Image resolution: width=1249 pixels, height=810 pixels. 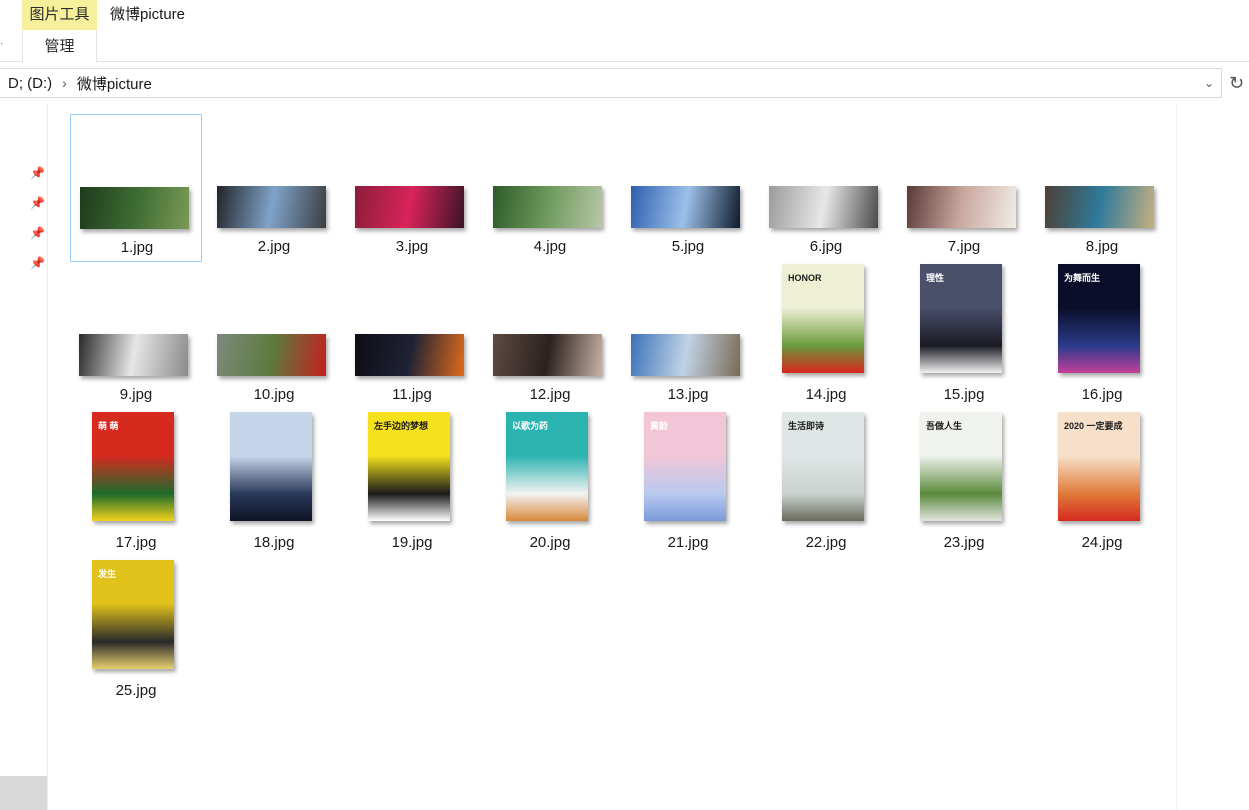 What do you see at coordinates (1099, 466) in the screenshot?
I see `file-thumbnail: 2020 一定要成` at bounding box center [1099, 466].